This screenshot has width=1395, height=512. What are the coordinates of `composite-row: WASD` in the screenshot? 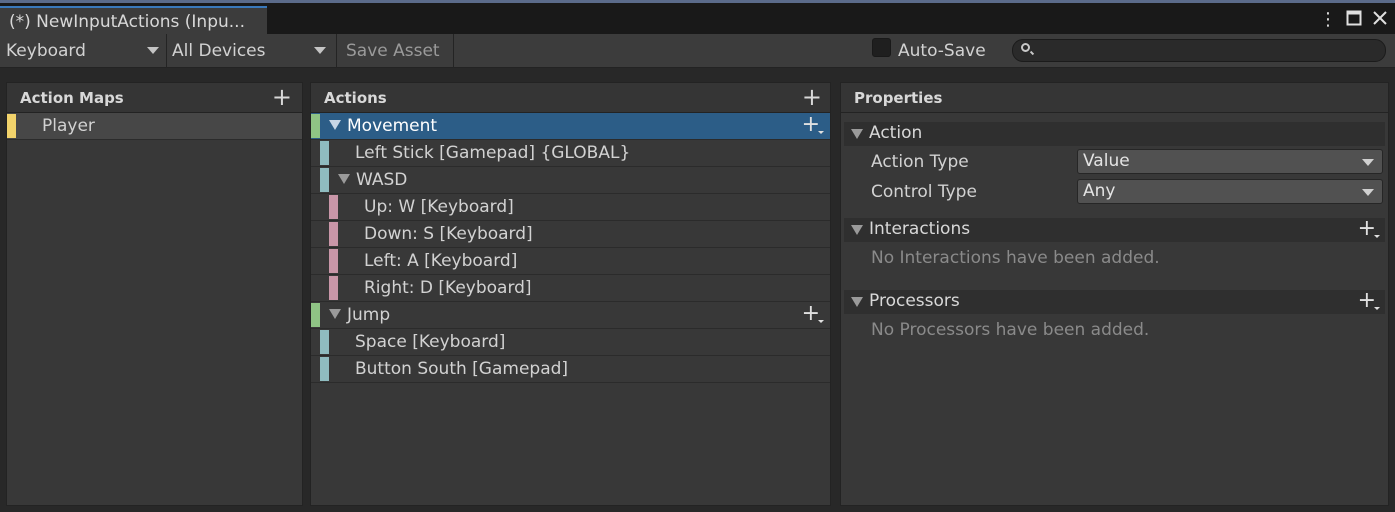 It's located at (570, 180).